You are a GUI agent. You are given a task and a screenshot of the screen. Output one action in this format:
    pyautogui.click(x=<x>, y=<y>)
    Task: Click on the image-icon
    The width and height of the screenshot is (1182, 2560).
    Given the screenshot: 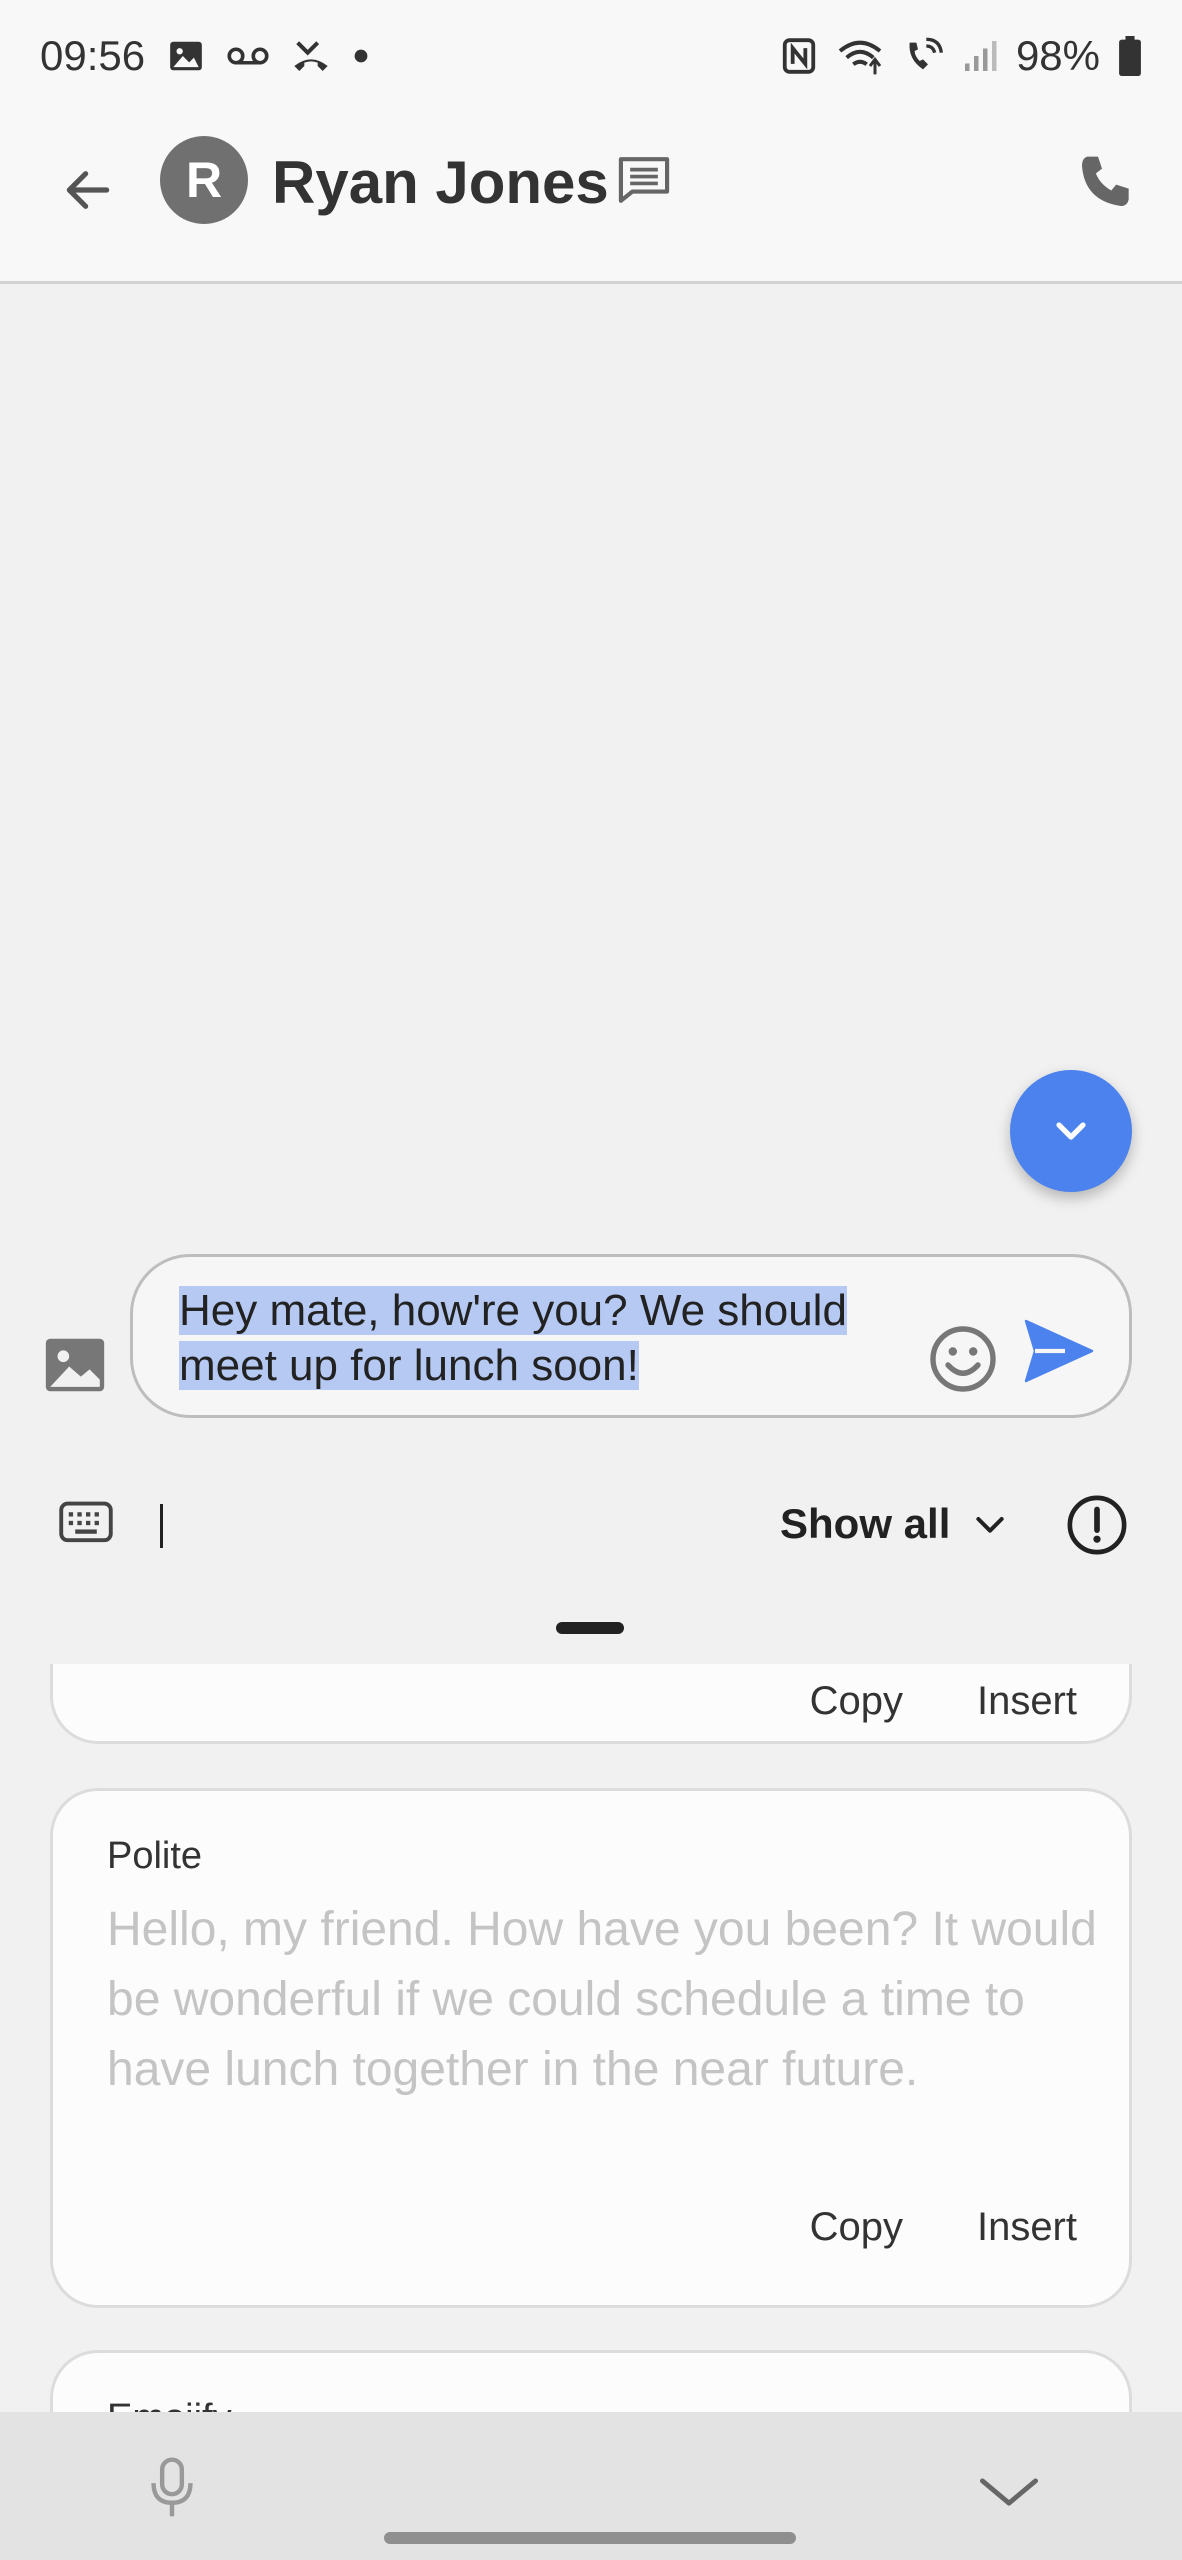 What is the action you would take?
    pyautogui.click(x=75, y=1365)
    